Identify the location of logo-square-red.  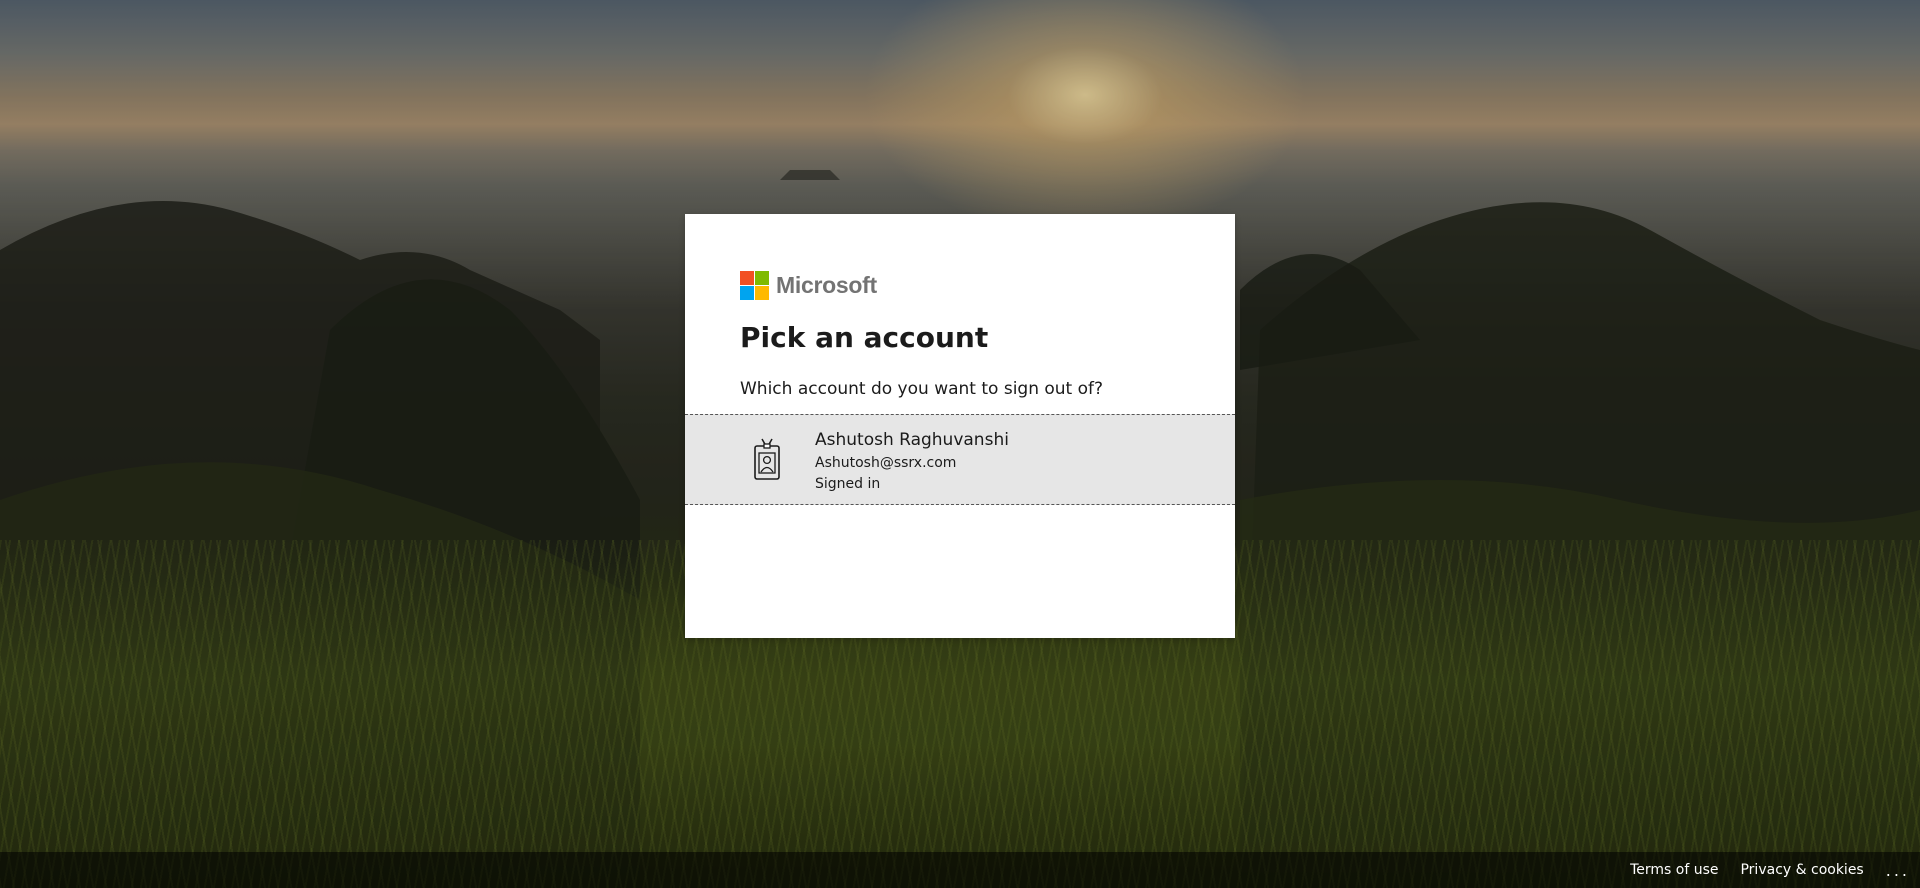
(747, 277).